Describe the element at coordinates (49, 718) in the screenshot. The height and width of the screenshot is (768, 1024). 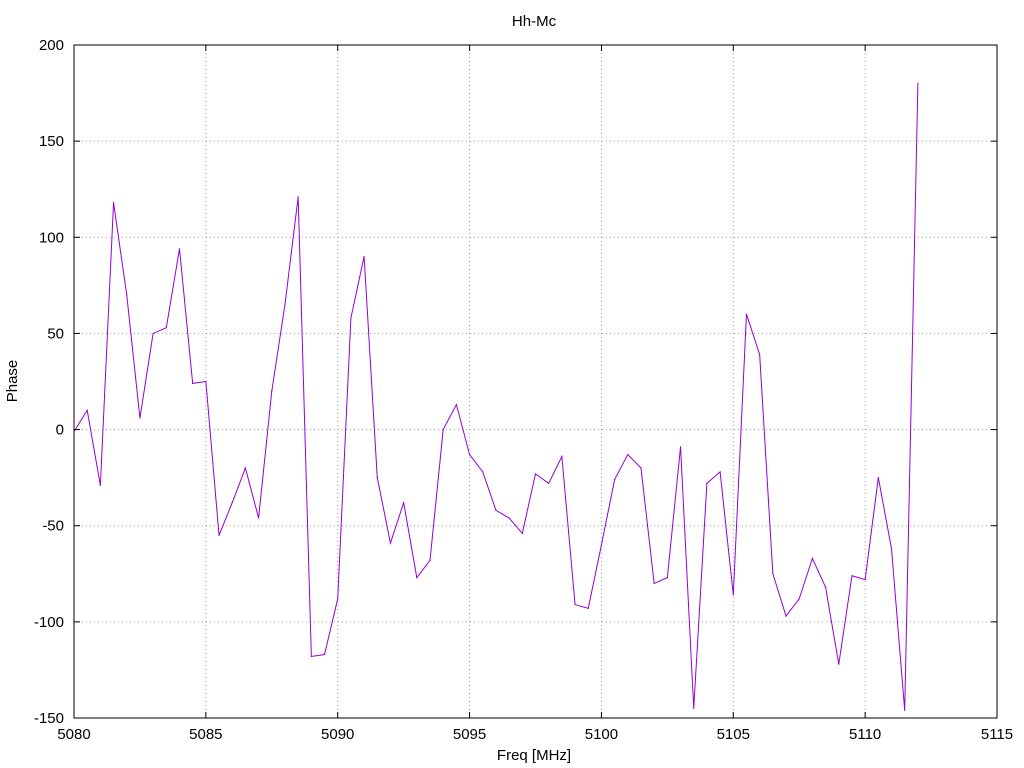
I see `y-tick-label: -150` at that location.